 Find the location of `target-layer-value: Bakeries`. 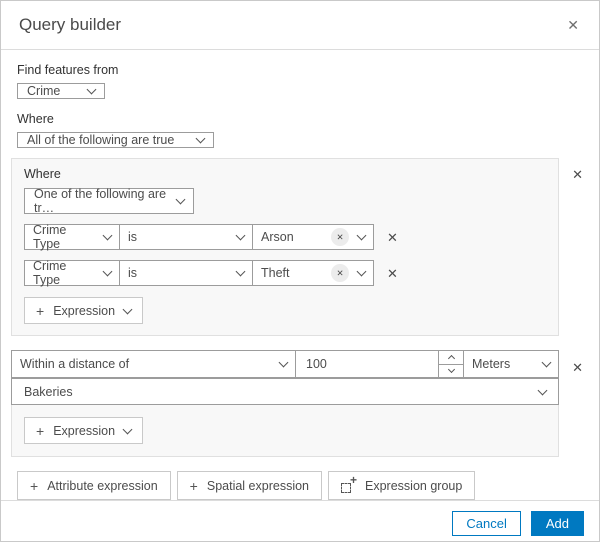

target-layer-value: Bakeries is located at coordinates (48, 391).